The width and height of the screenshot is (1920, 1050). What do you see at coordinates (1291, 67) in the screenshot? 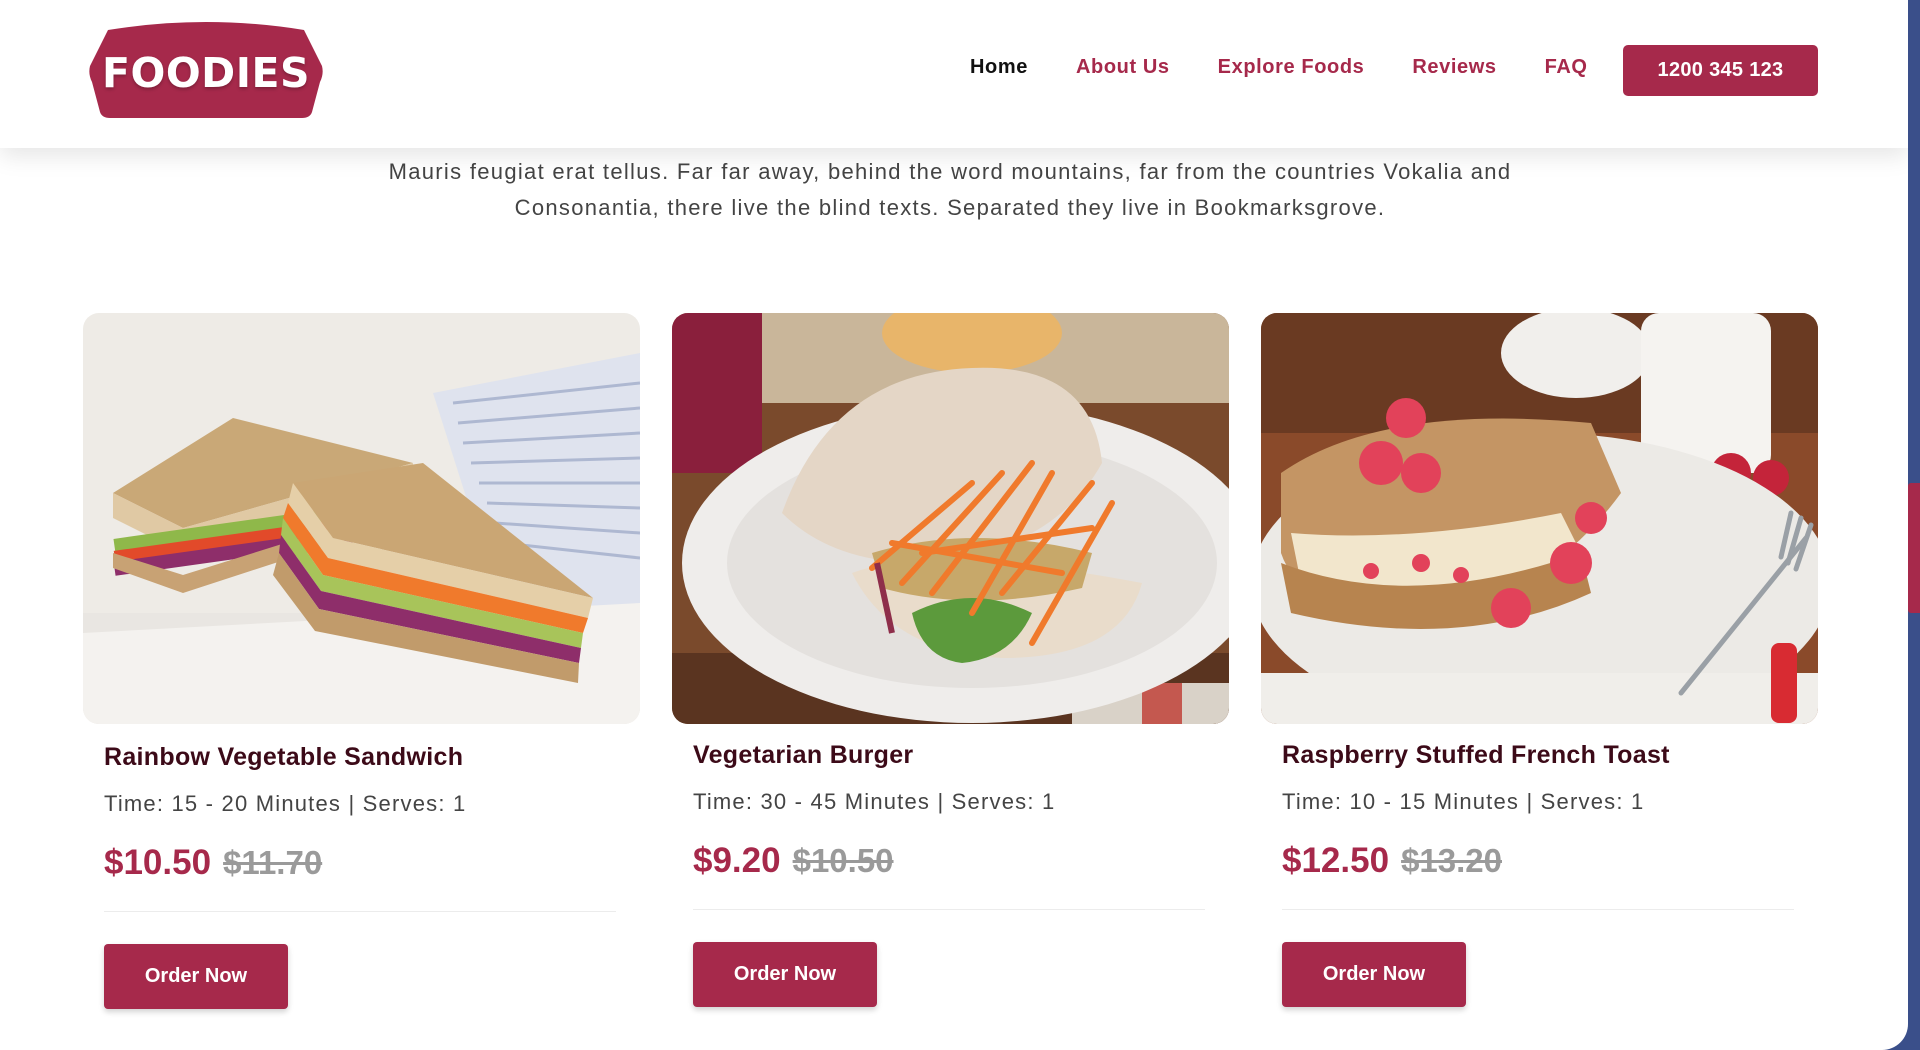
I see `nav-explore-foods: Explore Foods` at bounding box center [1291, 67].